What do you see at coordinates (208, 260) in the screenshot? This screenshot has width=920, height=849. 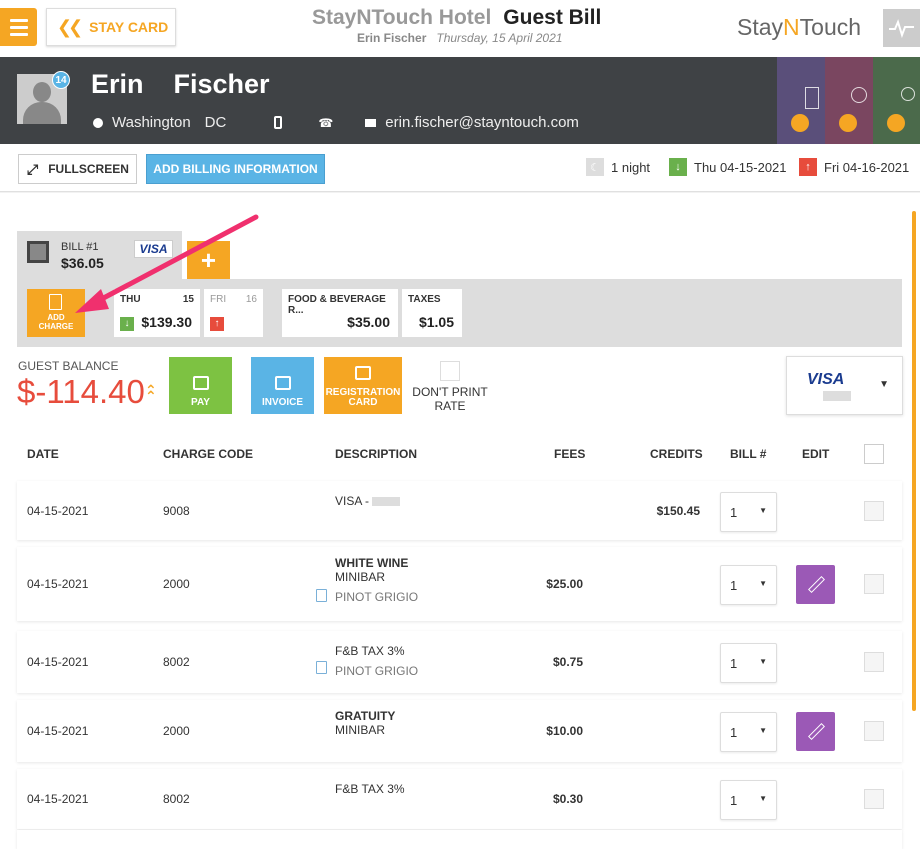 I see `add-bill-button: +` at bounding box center [208, 260].